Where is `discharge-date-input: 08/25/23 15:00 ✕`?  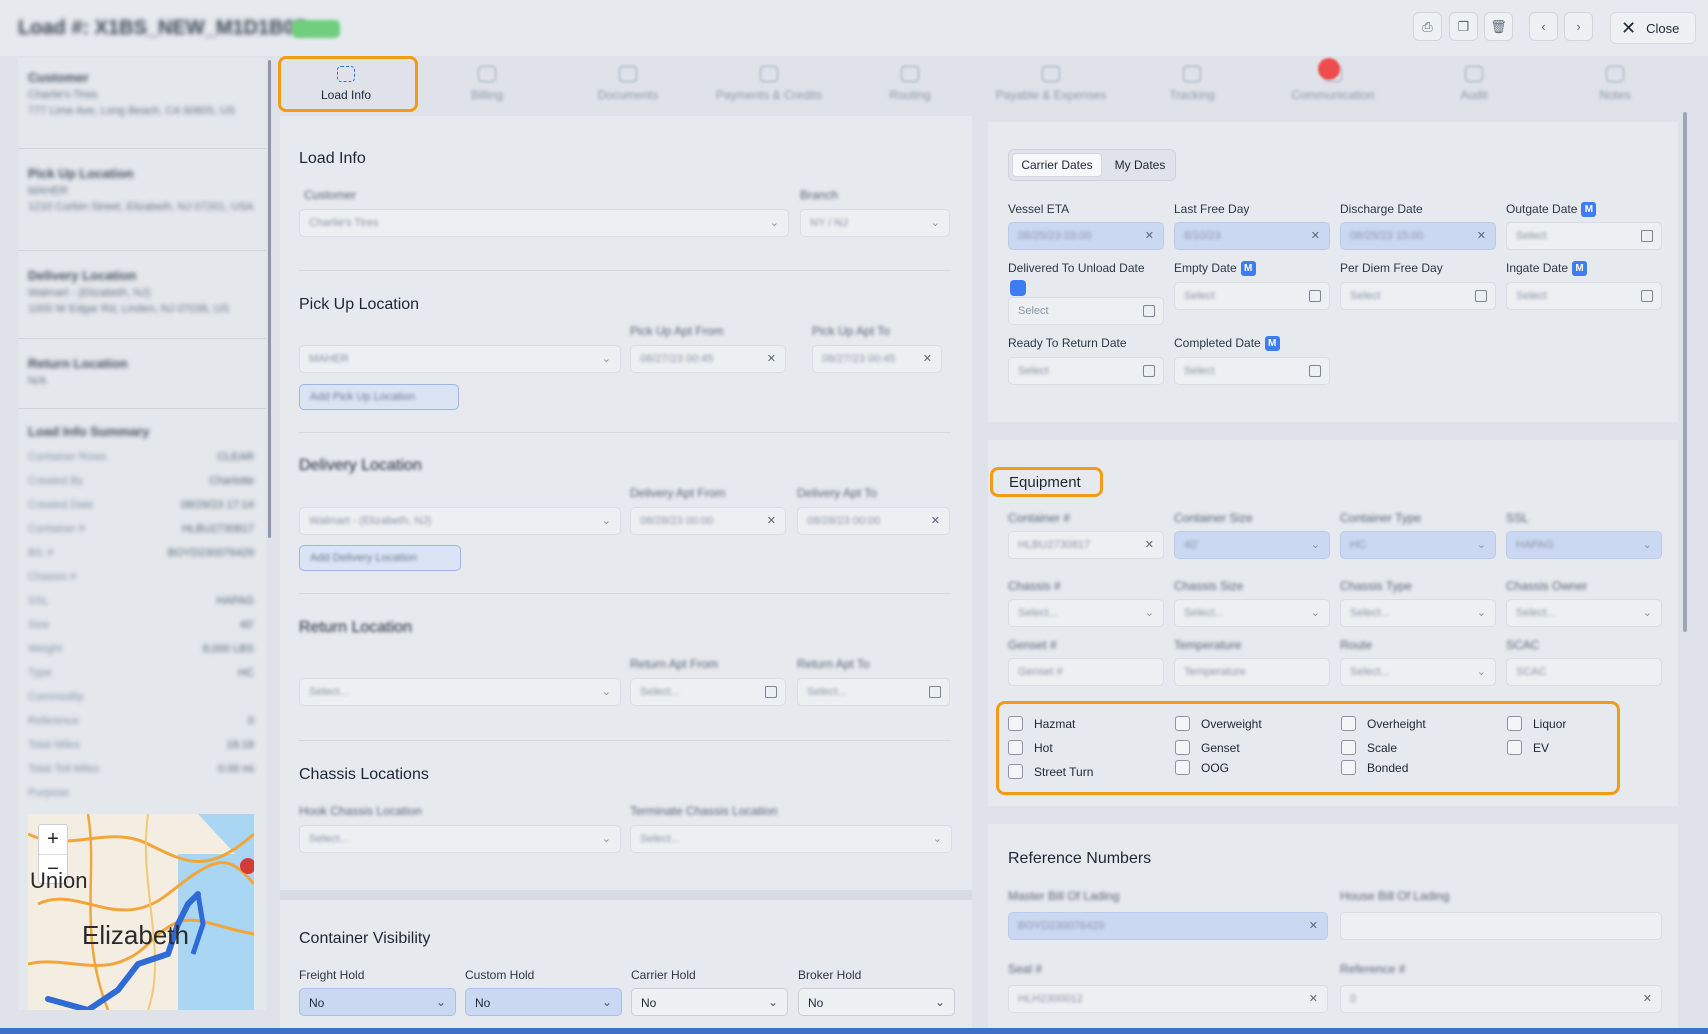 discharge-date-input: 08/25/23 15:00 ✕ is located at coordinates (1418, 236).